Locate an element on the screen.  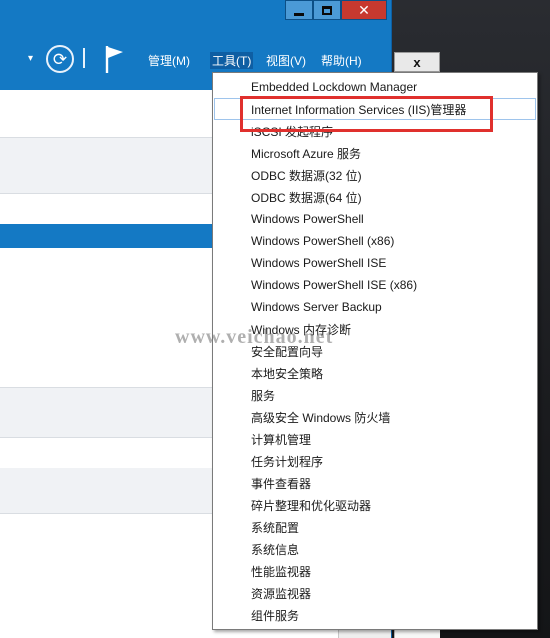
menu-tools: 工具(T) is located at coordinates (232, 60).